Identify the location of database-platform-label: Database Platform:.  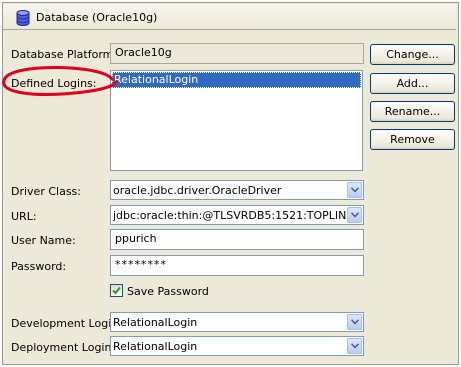
(64, 54).